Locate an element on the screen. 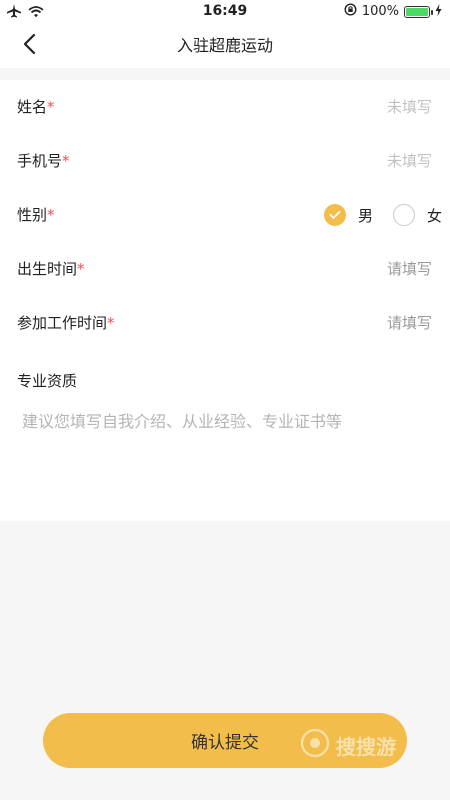 The height and width of the screenshot is (800, 450). battery-icon is located at coordinates (418, 11).